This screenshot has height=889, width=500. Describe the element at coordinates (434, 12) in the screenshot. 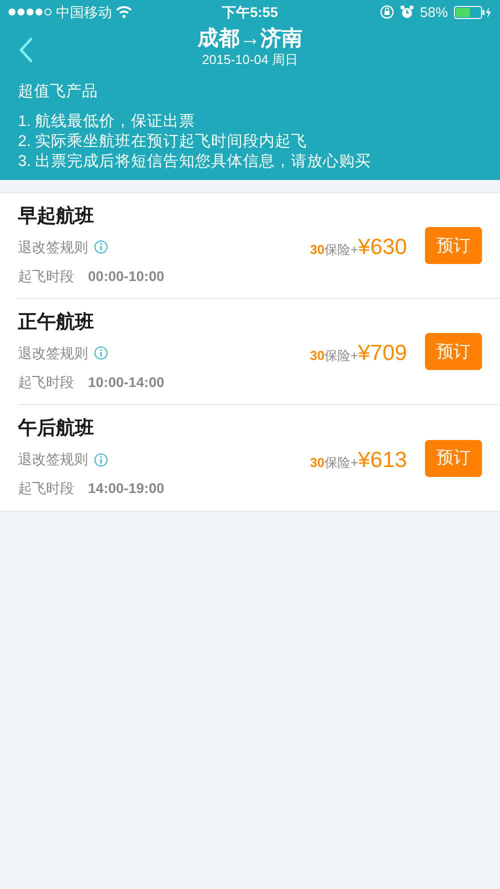

I see `battery-percent: 58%` at that location.